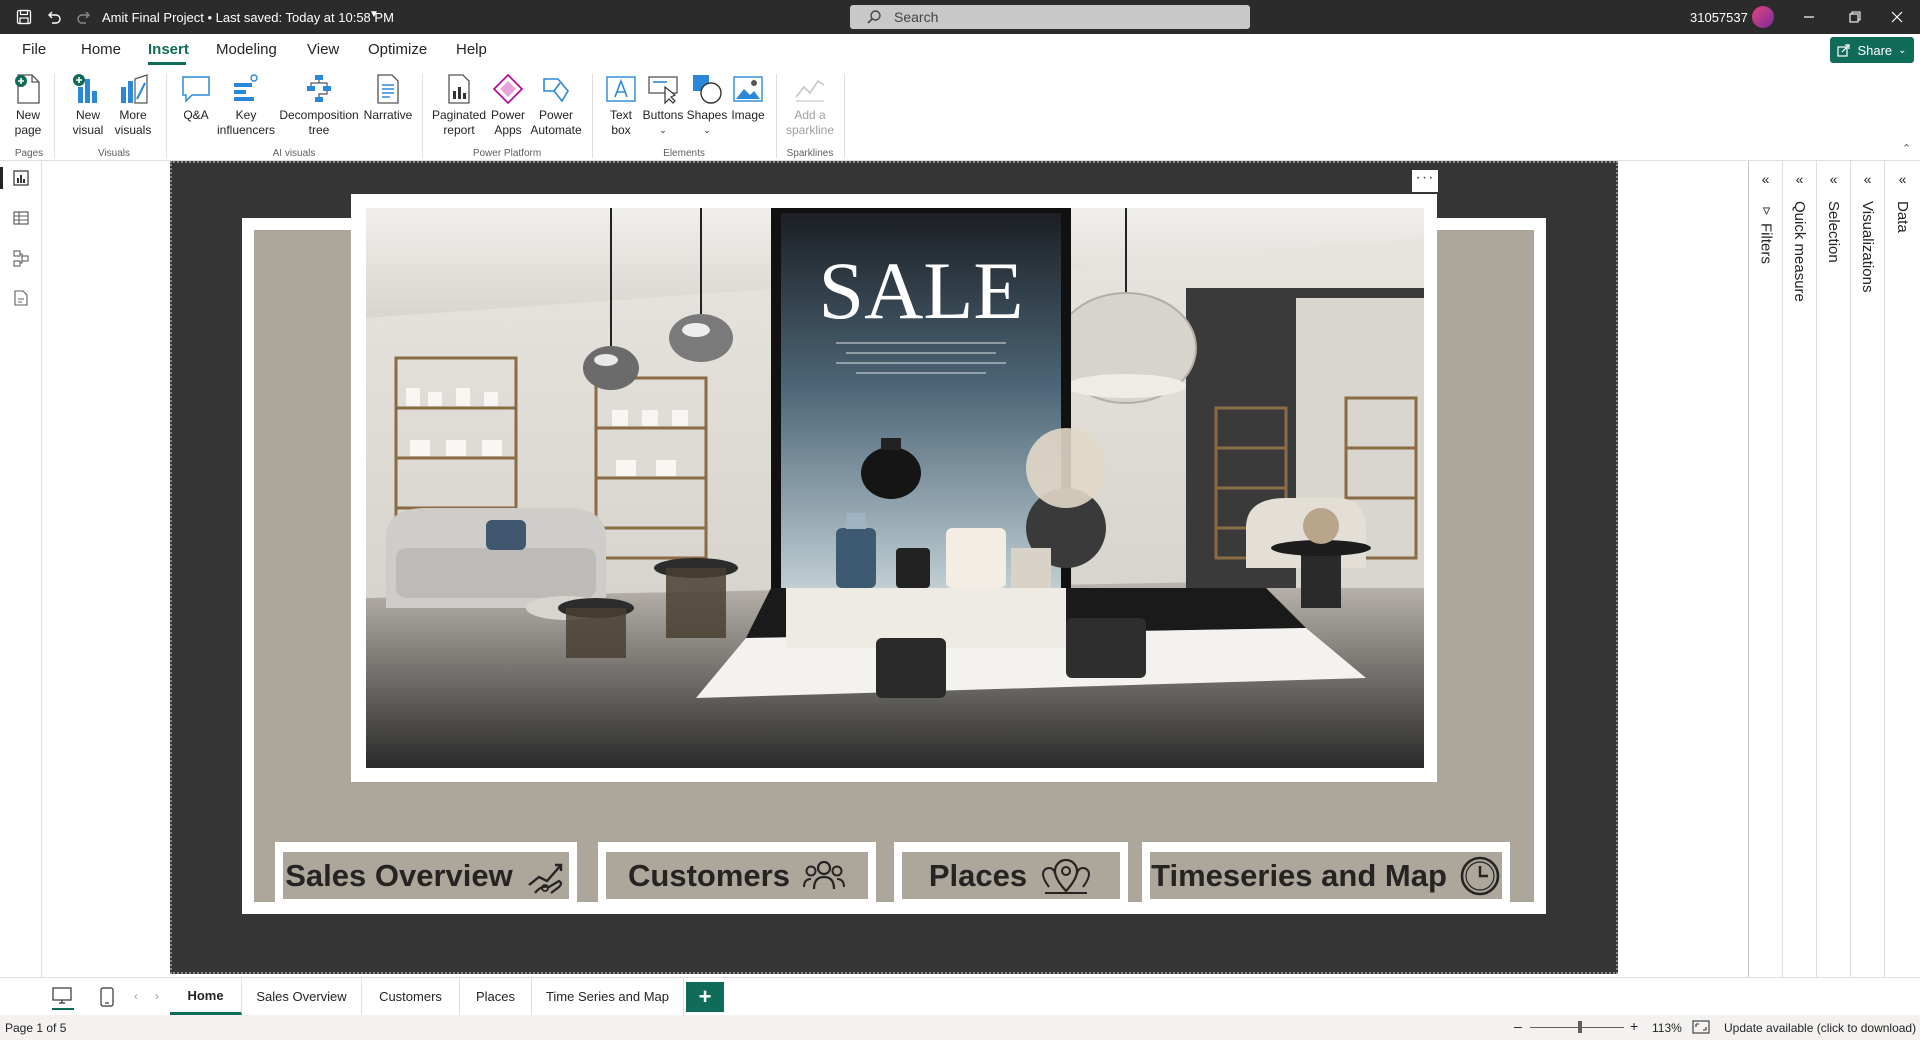 This screenshot has width=1920, height=1040. Describe the element at coordinates (508, 130) in the screenshot. I see `power-apps-label-2: Apps` at that location.